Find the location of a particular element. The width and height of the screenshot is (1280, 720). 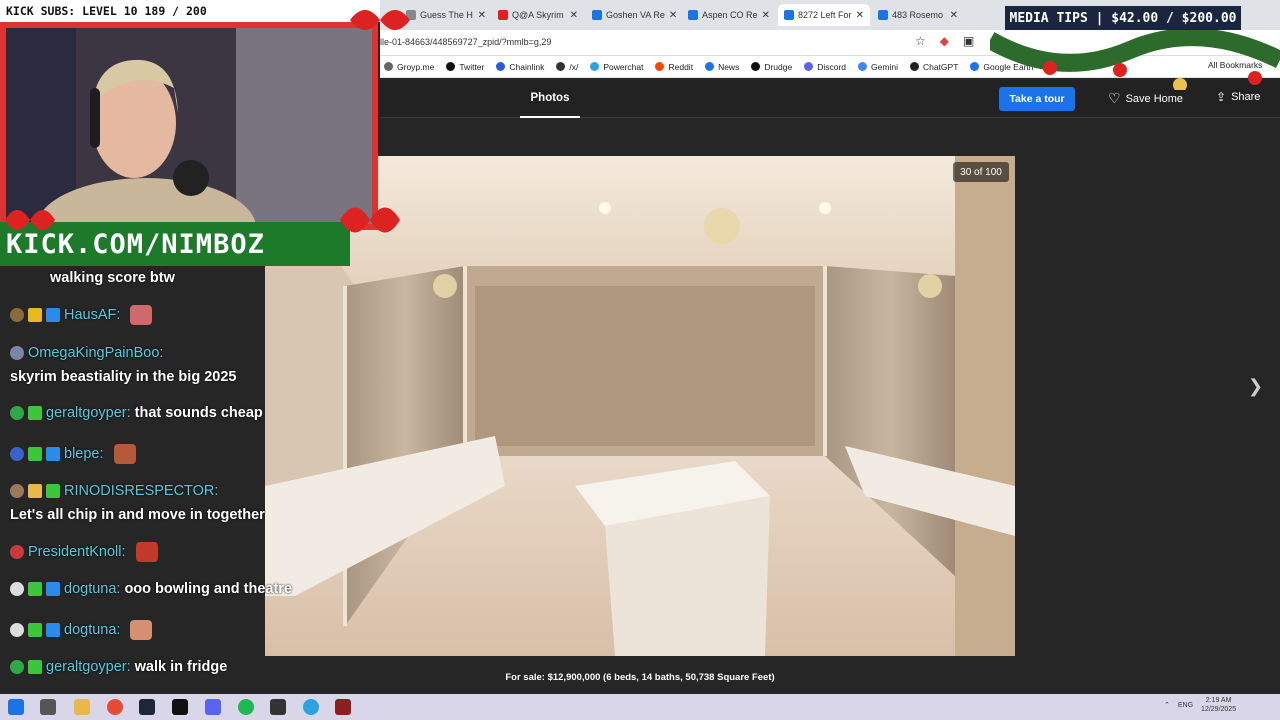

chat-message: blepe: is located at coordinates (73, 454).